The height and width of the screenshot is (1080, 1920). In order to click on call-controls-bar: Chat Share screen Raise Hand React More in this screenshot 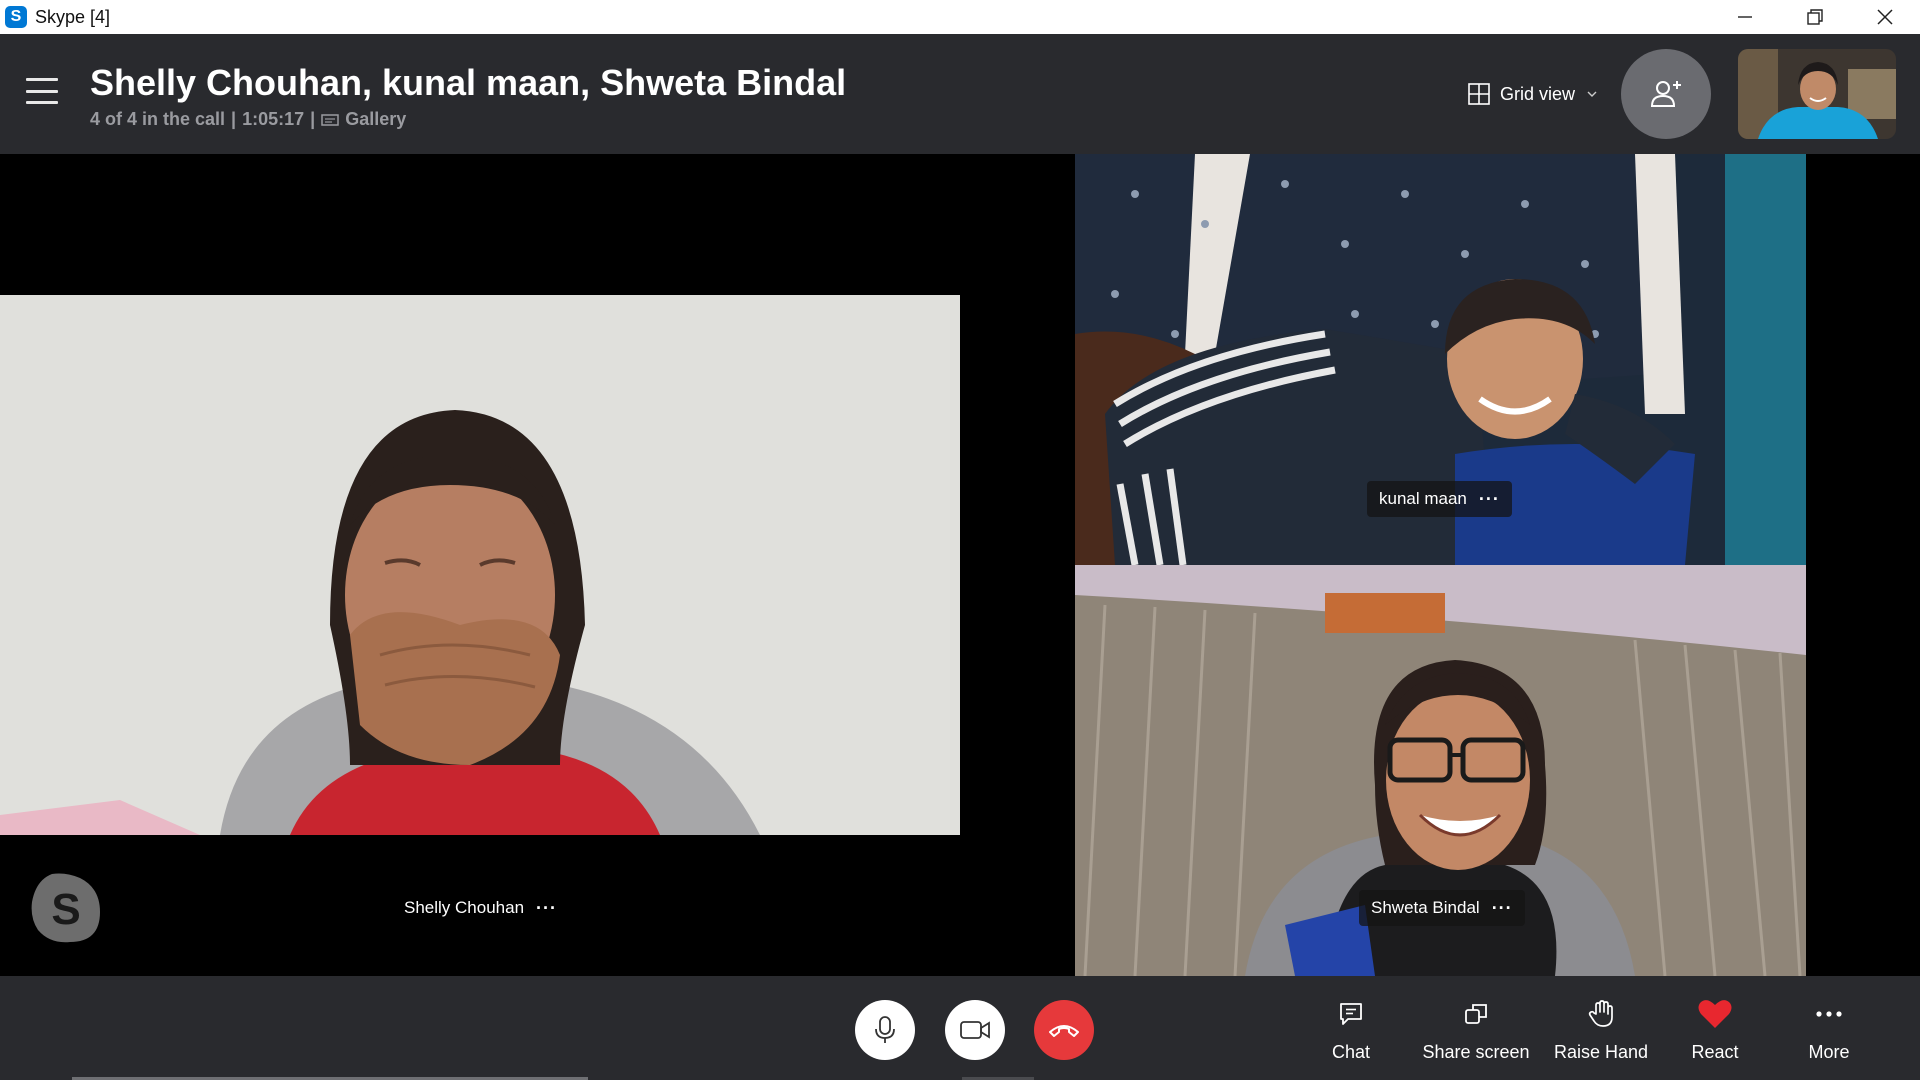, I will do `click(960, 1028)`.